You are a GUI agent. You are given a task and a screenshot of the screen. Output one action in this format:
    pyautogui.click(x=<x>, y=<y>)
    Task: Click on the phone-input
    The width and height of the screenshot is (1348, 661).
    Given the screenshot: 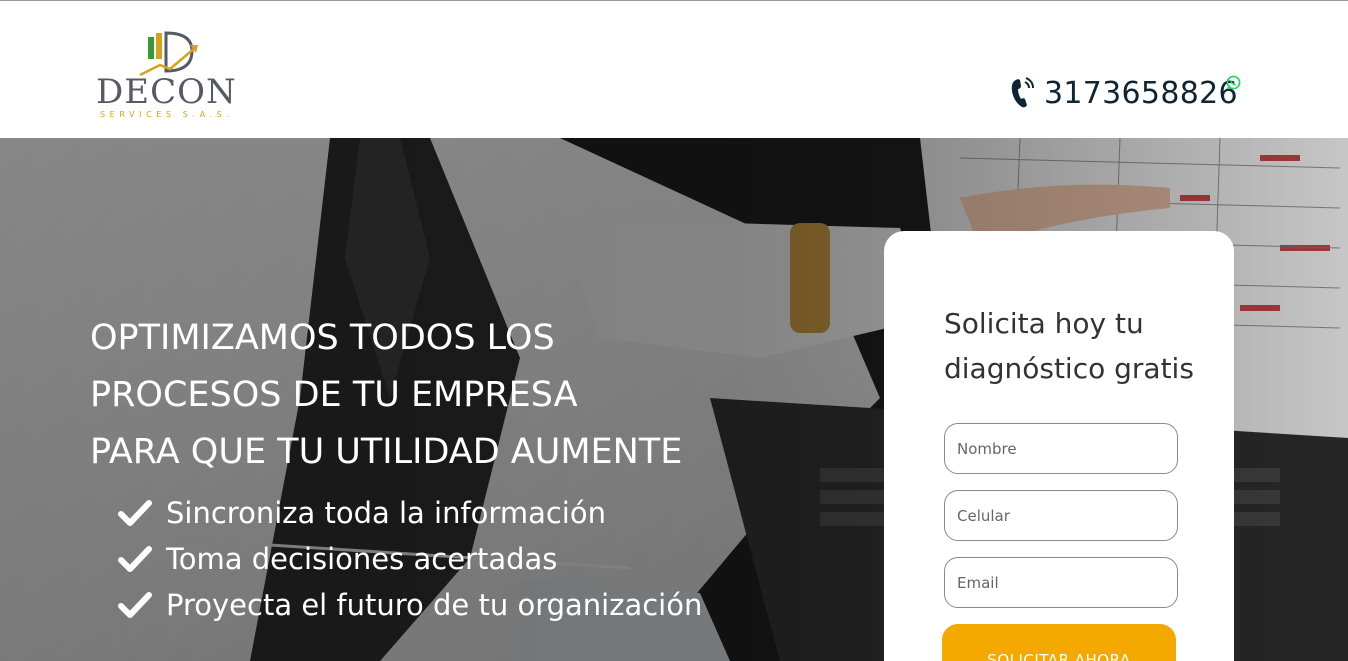 What is the action you would take?
    pyautogui.click(x=1061, y=515)
    